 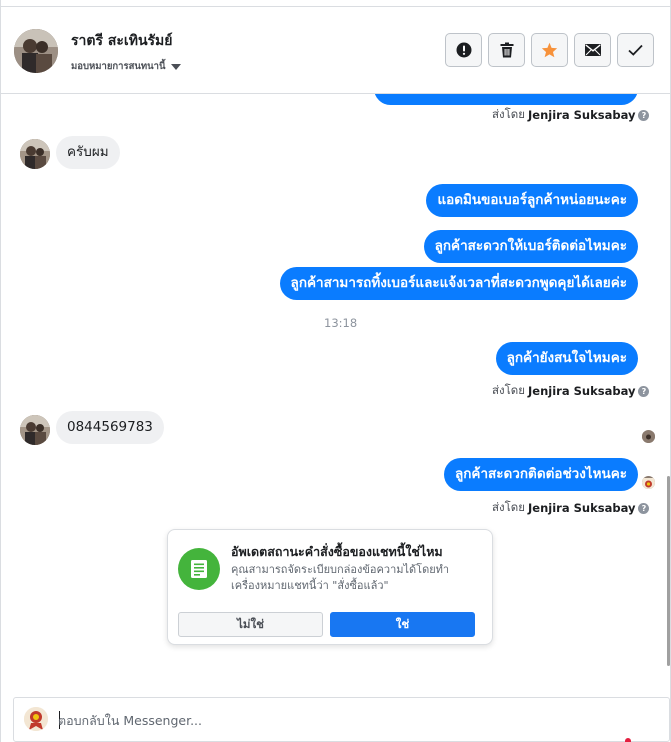 What do you see at coordinates (402, 624) in the screenshot?
I see `yes-button: ใช่` at bounding box center [402, 624].